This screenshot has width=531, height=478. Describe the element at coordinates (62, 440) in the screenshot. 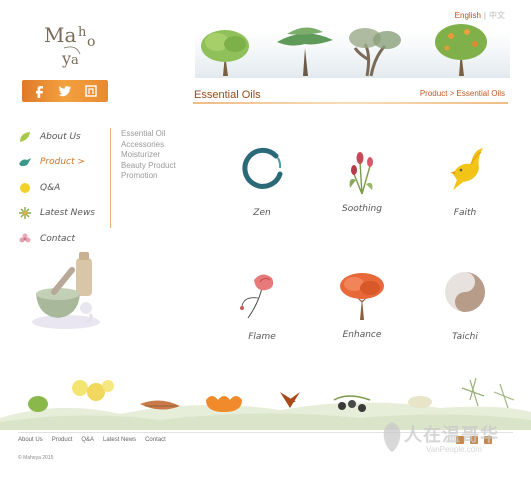

I see `footer-link-product: Product` at that location.